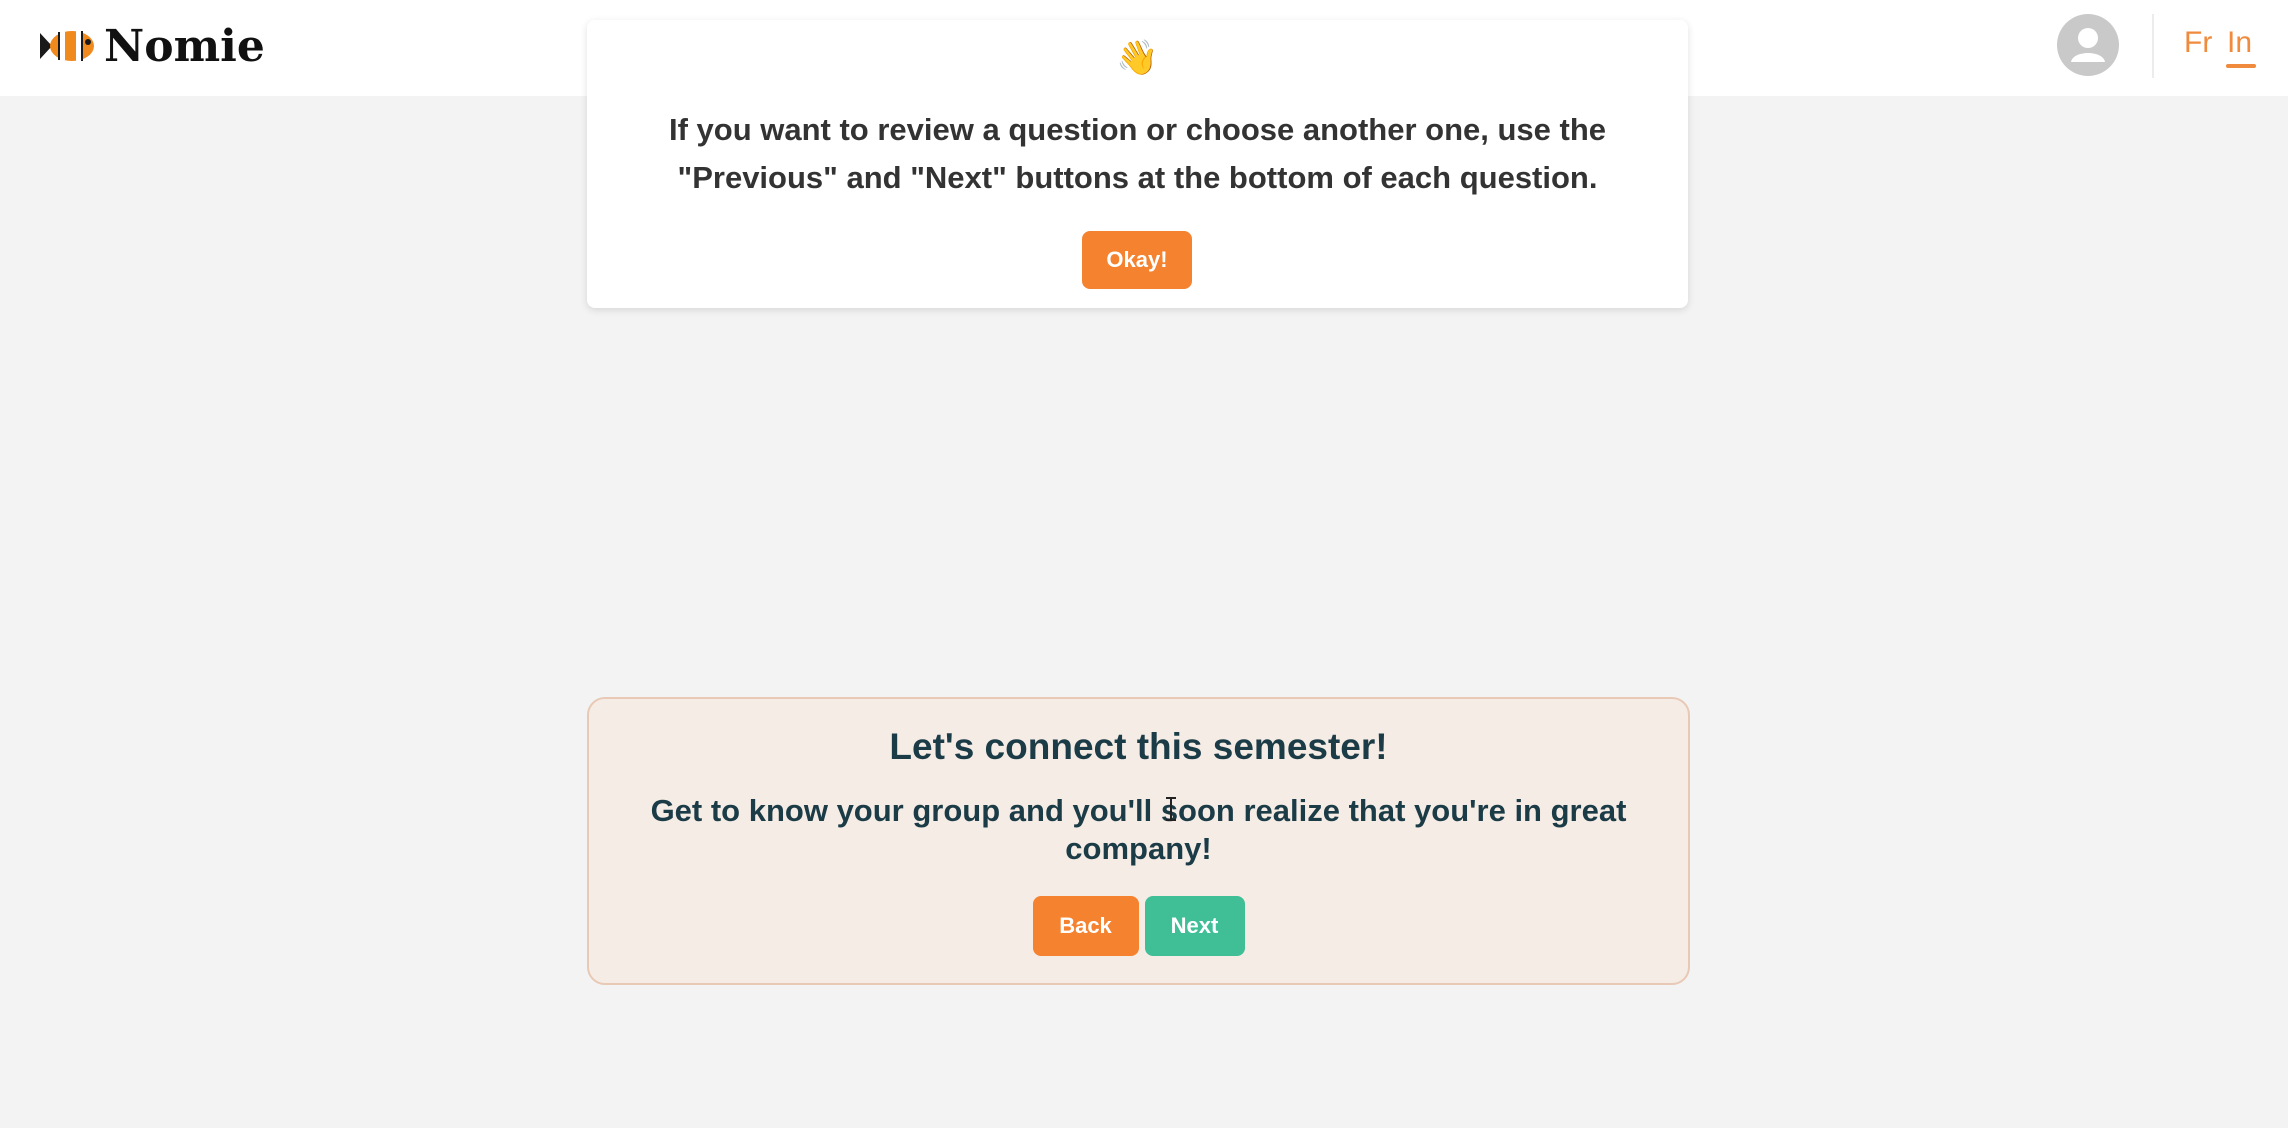 This screenshot has width=2288, height=1128. I want to click on back-button: Back, so click(1085, 926).